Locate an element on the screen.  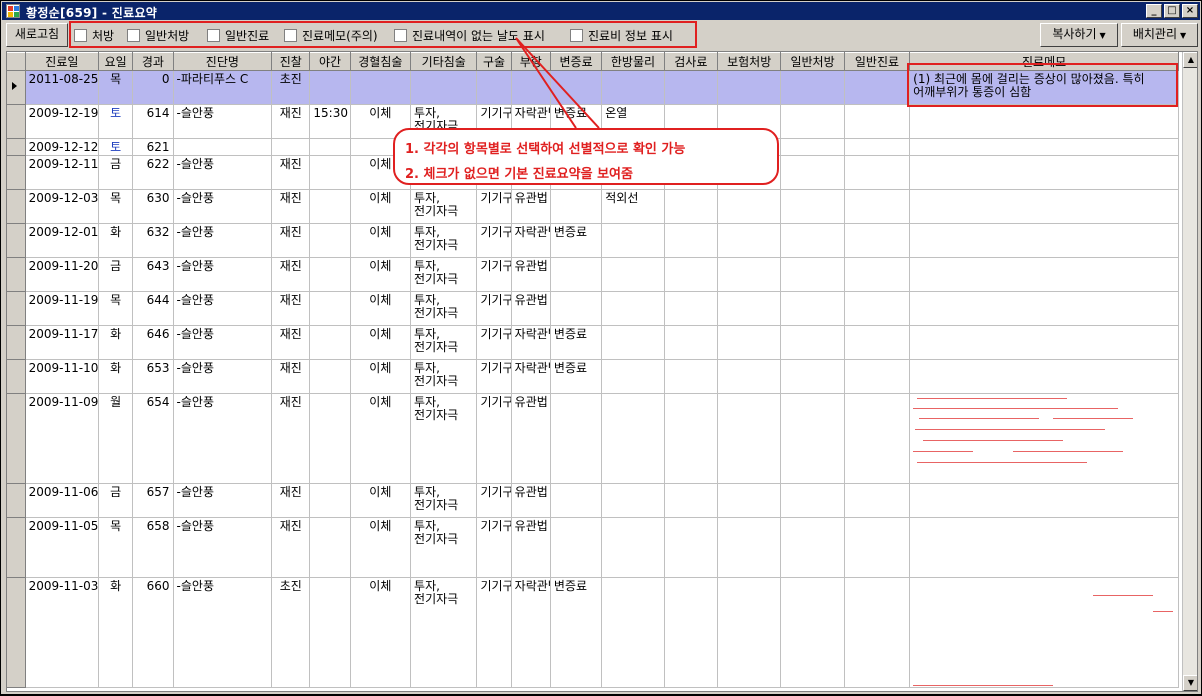
annotation-line-2: 2. 체크가 없으면 기본 진료요약을 보여줌 is located at coordinates (519, 174).